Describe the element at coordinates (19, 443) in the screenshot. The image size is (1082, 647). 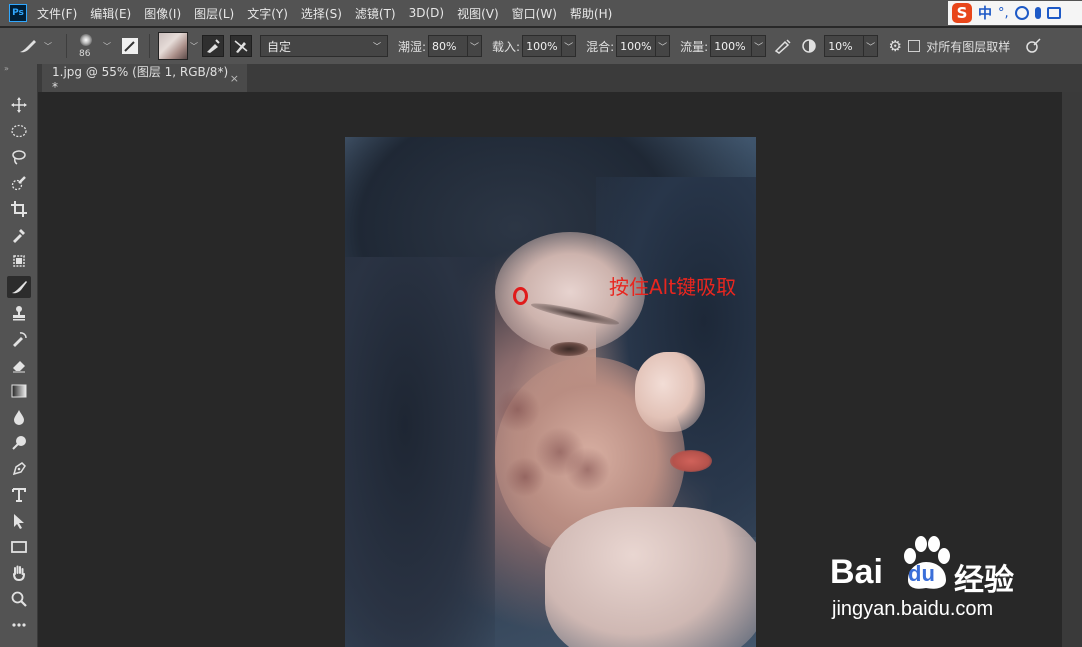
I see `dodge-tool` at that location.